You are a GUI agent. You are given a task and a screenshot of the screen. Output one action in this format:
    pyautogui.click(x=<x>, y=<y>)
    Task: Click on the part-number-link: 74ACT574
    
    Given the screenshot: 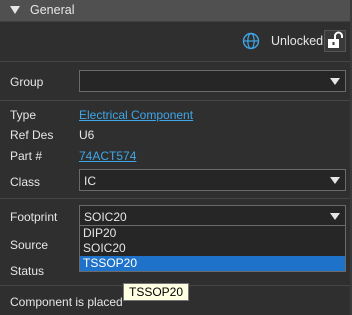 What is the action you would take?
    pyautogui.click(x=107, y=156)
    